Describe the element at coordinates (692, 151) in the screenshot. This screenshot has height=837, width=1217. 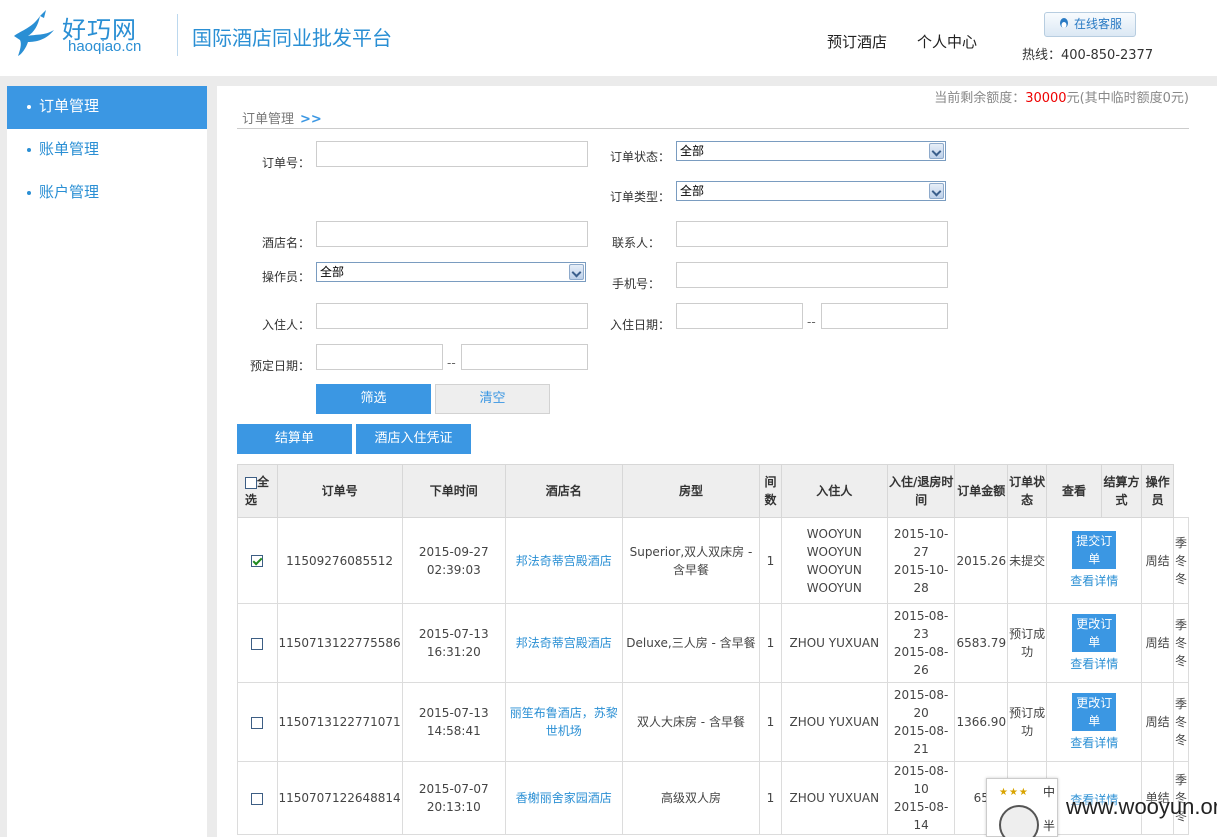
I see `order-status-value: 全部` at that location.